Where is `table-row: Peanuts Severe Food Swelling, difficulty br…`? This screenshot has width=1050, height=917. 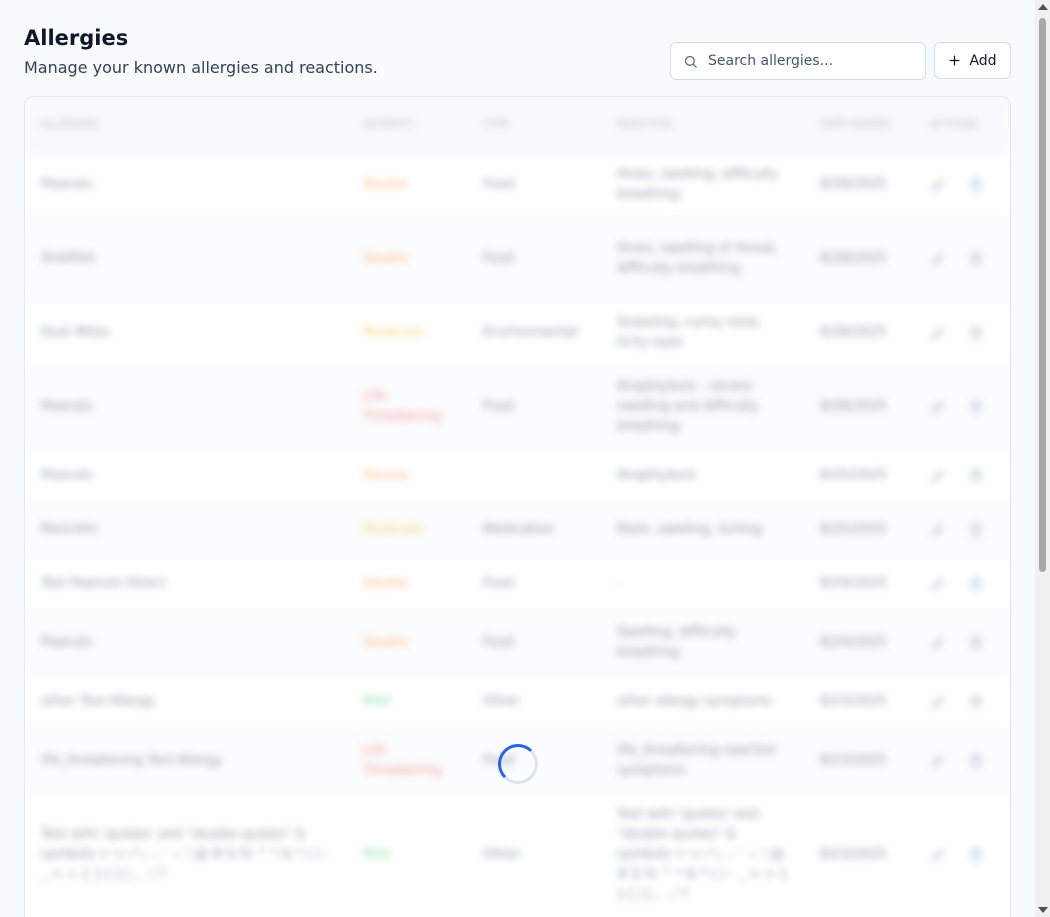 table-row: Peanuts Severe Food Swelling, difficulty br… is located at coordinates (517, 643).